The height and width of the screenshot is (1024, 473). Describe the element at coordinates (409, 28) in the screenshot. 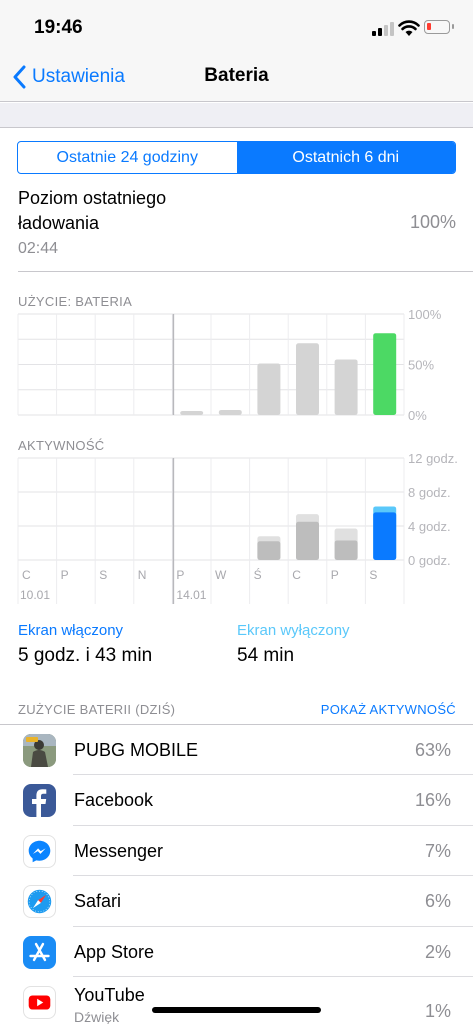

I see `wifi-icon` at that location.